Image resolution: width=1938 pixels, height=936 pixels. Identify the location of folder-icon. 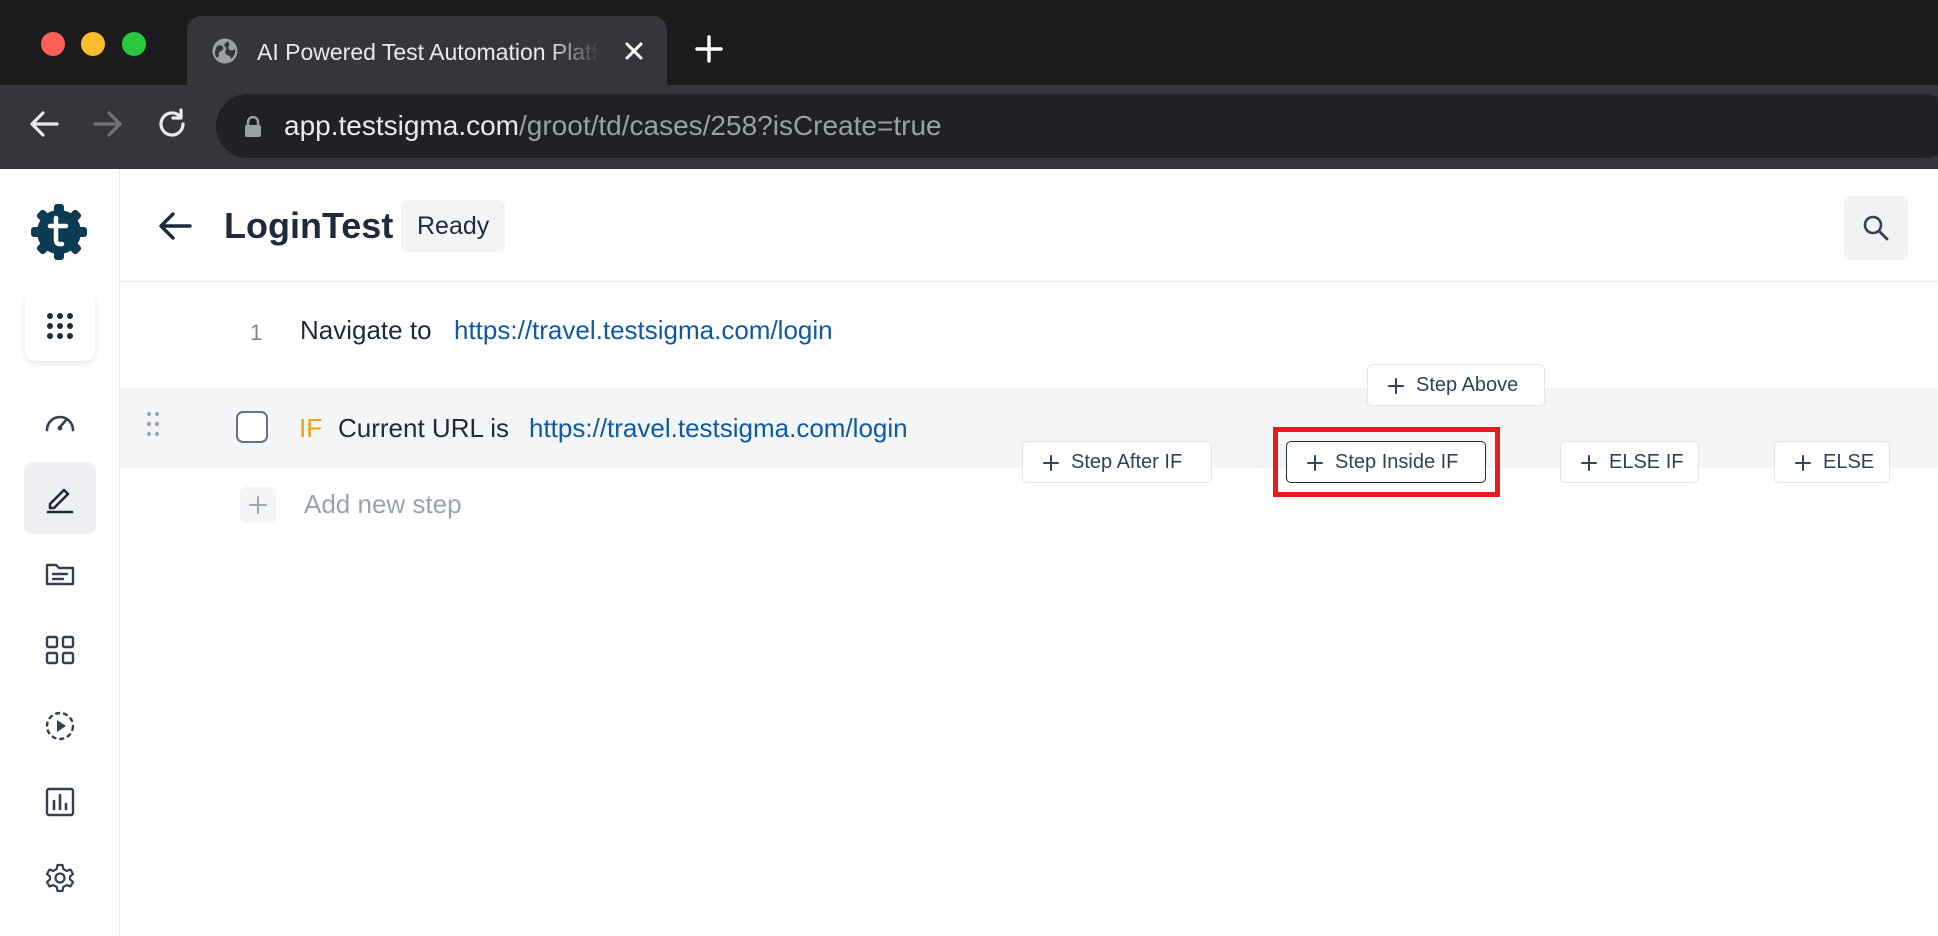
(60, 574).